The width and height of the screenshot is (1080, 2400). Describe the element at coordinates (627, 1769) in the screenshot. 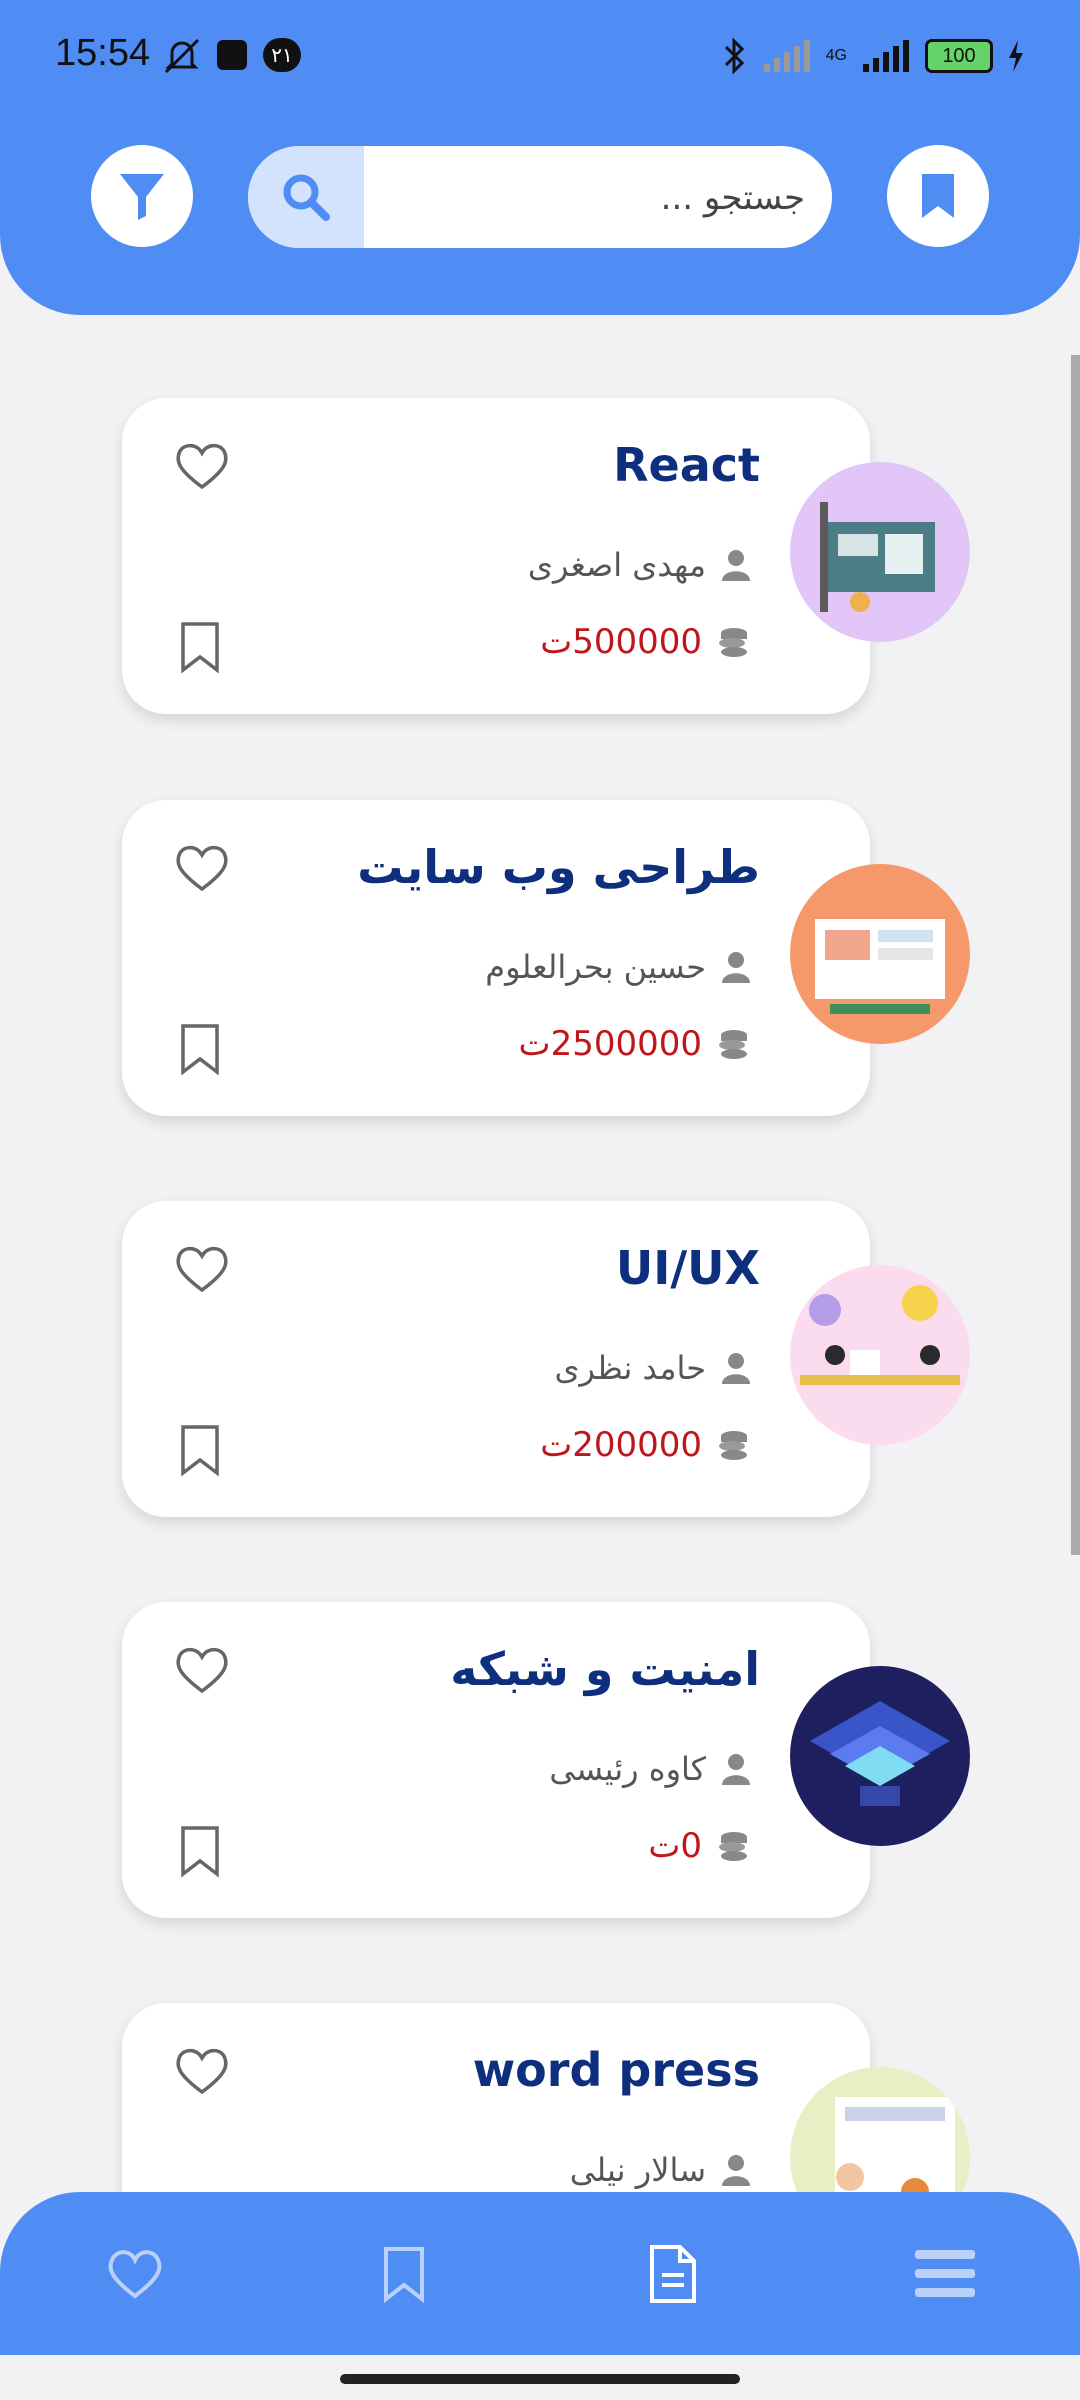

I see `course-author: کاوه رئیسی` at that location.